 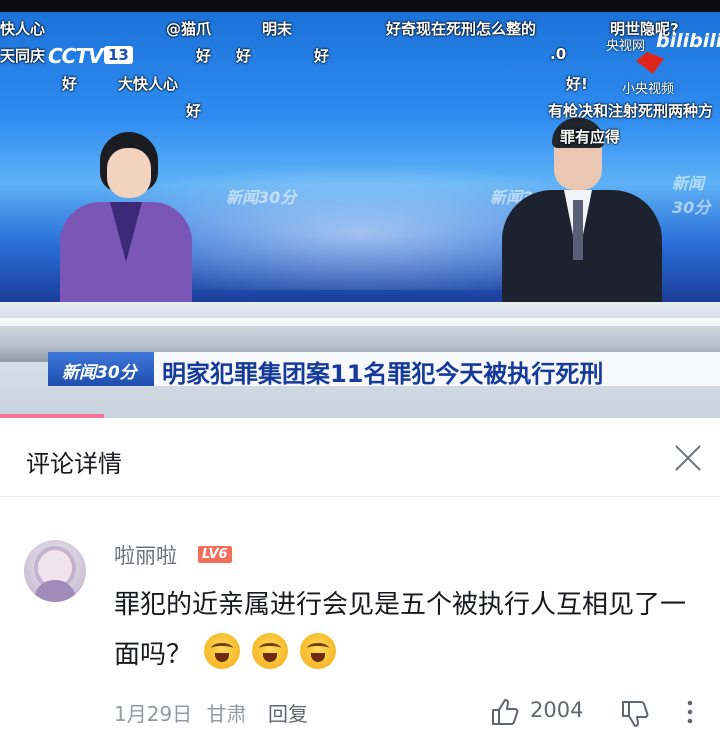 I want to click on comment-meta: 1月29日 甘肃, so click(x=184, y=712).